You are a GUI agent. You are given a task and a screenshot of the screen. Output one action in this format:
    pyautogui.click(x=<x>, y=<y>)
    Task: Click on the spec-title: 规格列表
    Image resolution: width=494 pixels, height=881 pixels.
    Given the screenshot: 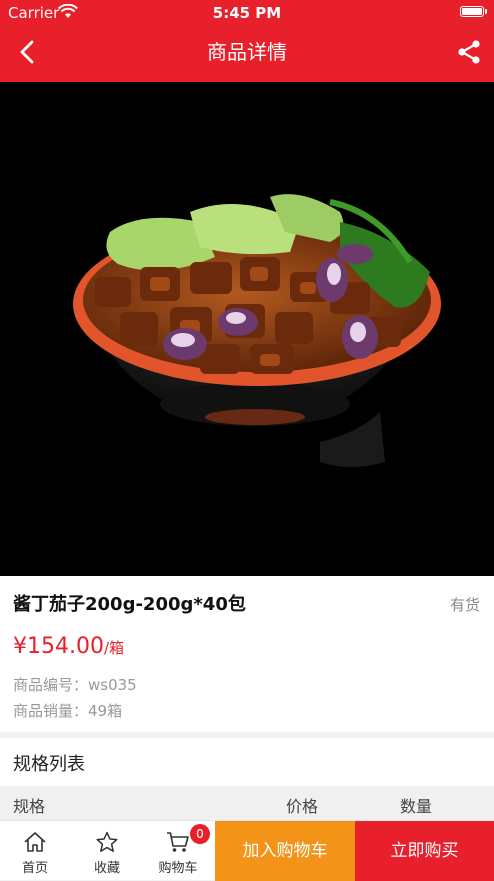 What is the action you would take?
    pyautogui.click(x=49, y=764)
    